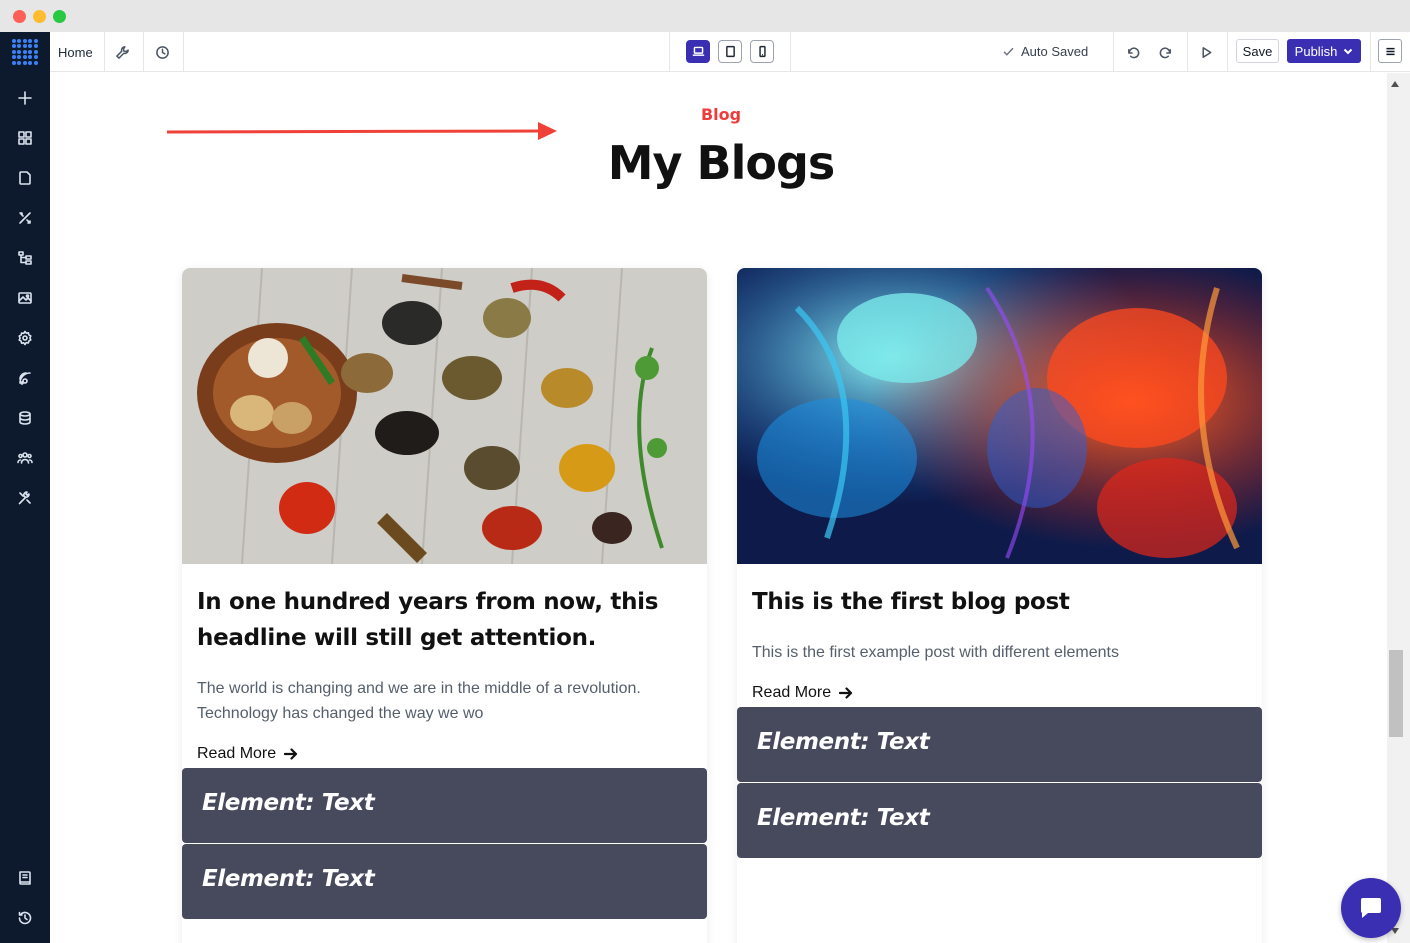 The height and width of the screenshot is (943, 1410). I want to click on undo-icon, so click(1133, 52).